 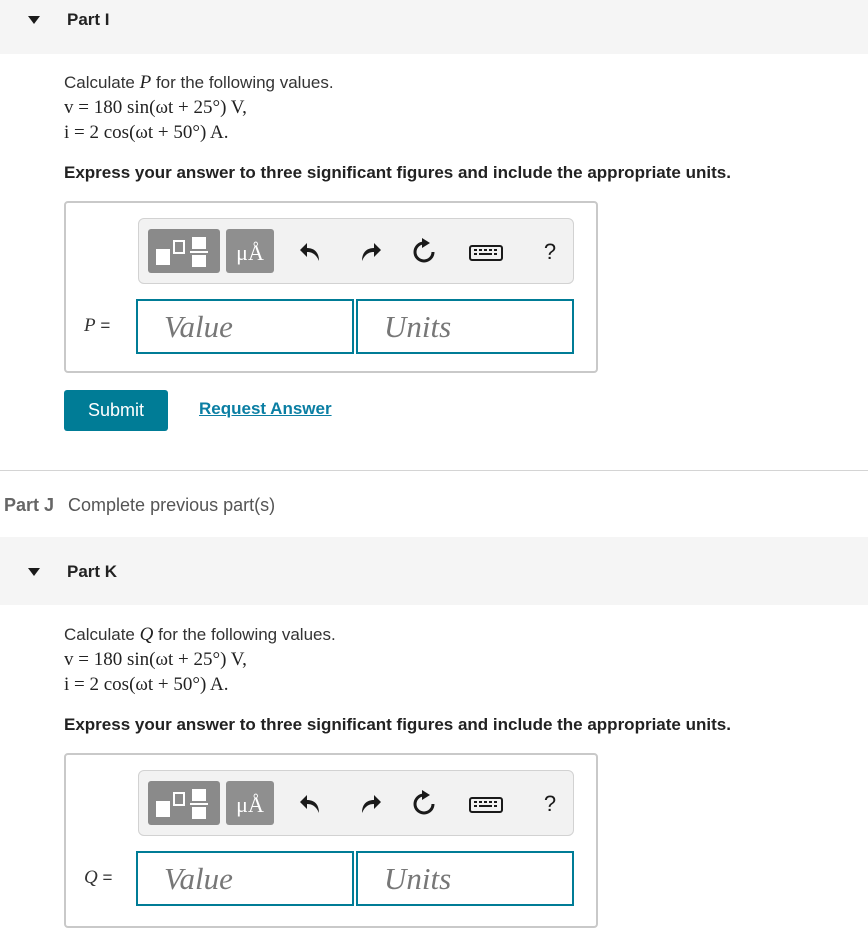 What do you see at coordinates (91, 877) in the screenshot?
I see `answer-variable: Q` at bounding box center [91, 877].